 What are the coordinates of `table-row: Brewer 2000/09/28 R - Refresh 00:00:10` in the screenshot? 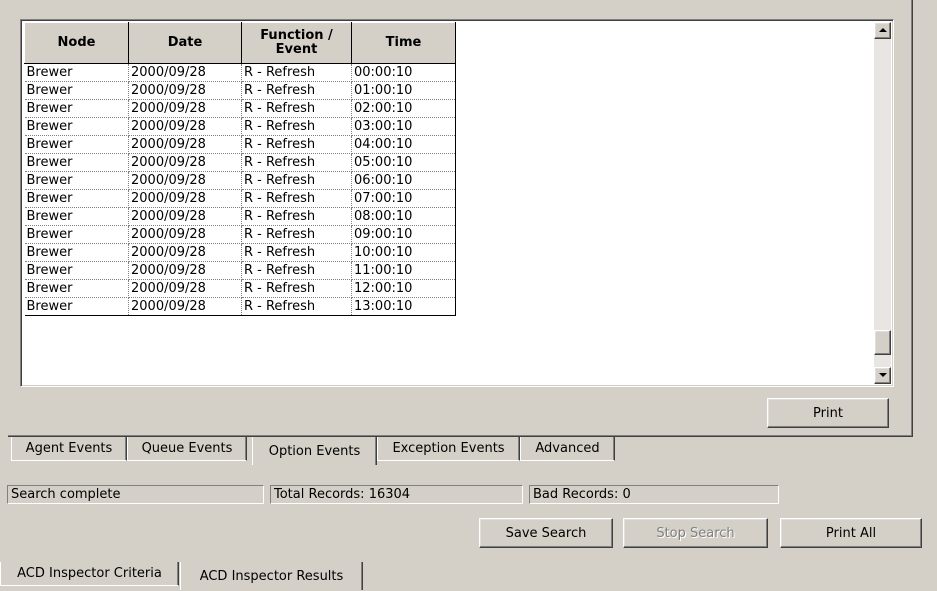 It's located at (240, 72).